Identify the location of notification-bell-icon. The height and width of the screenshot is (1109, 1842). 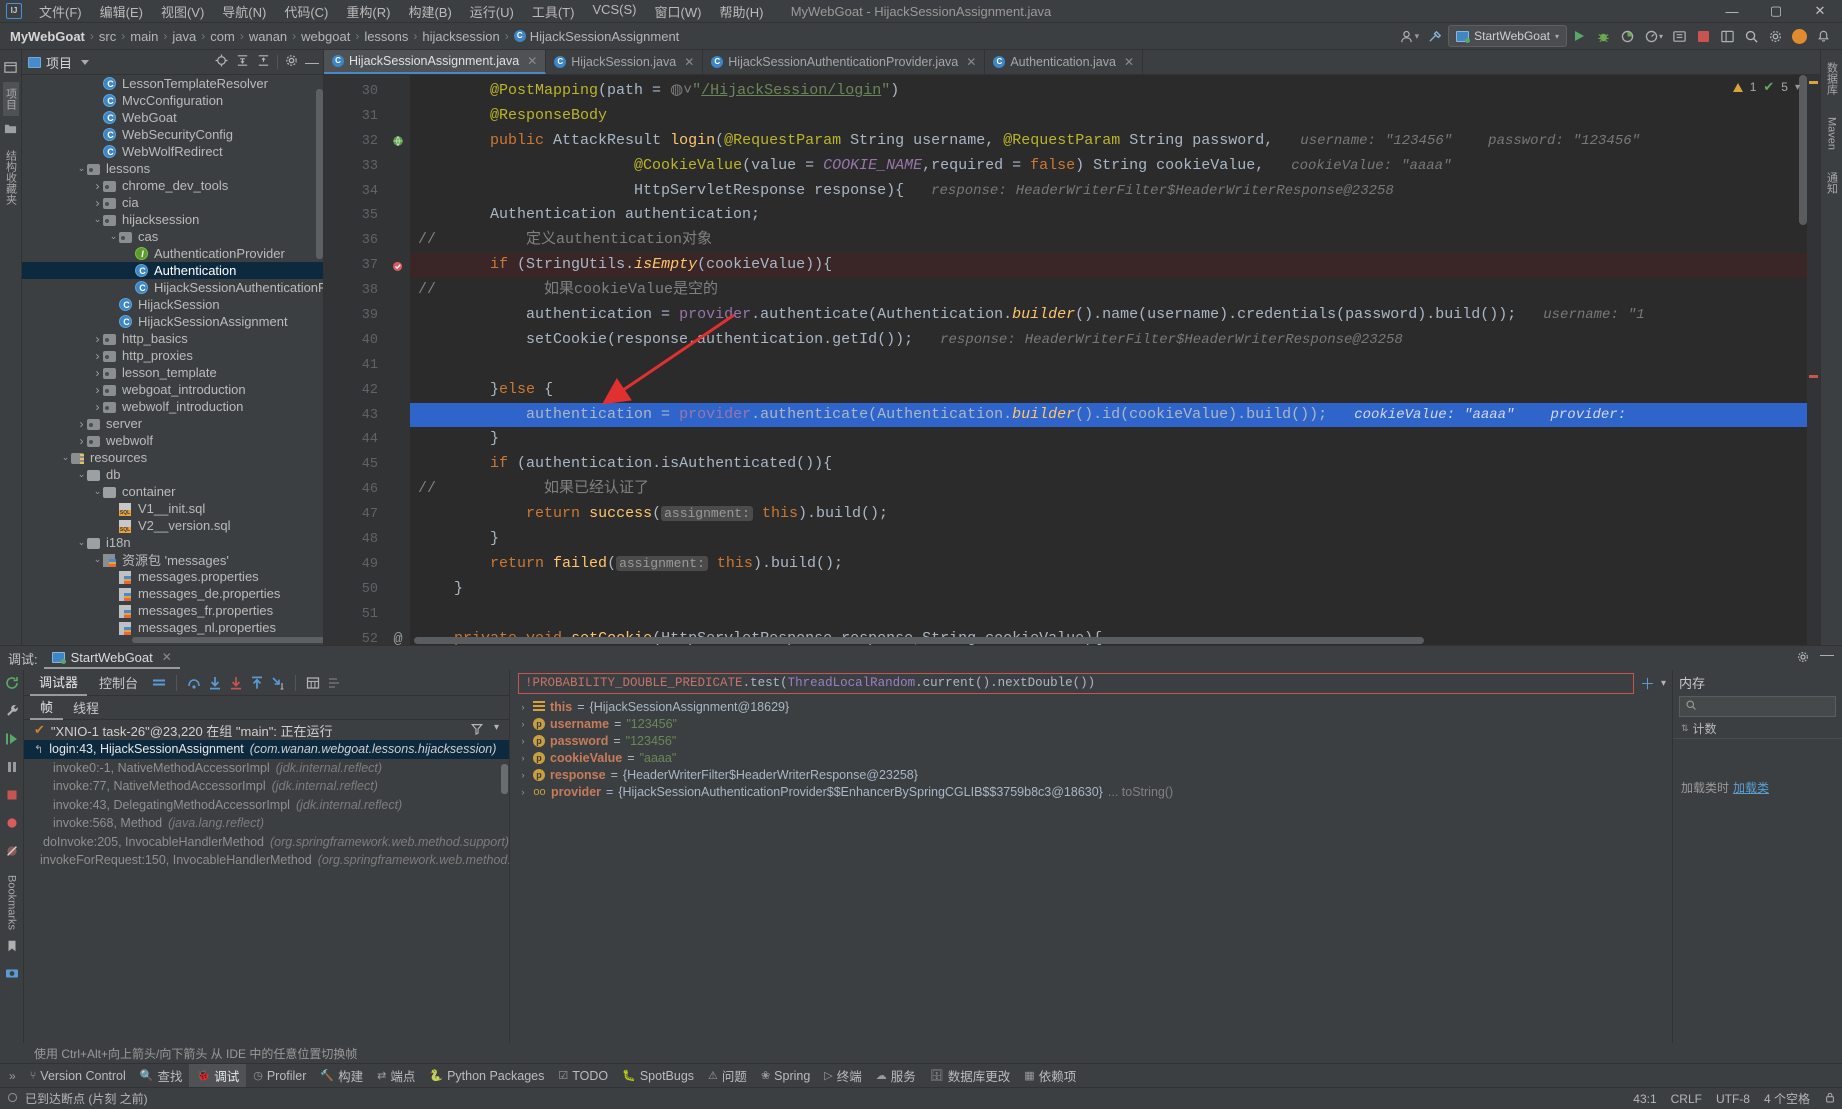
(1823, 36).